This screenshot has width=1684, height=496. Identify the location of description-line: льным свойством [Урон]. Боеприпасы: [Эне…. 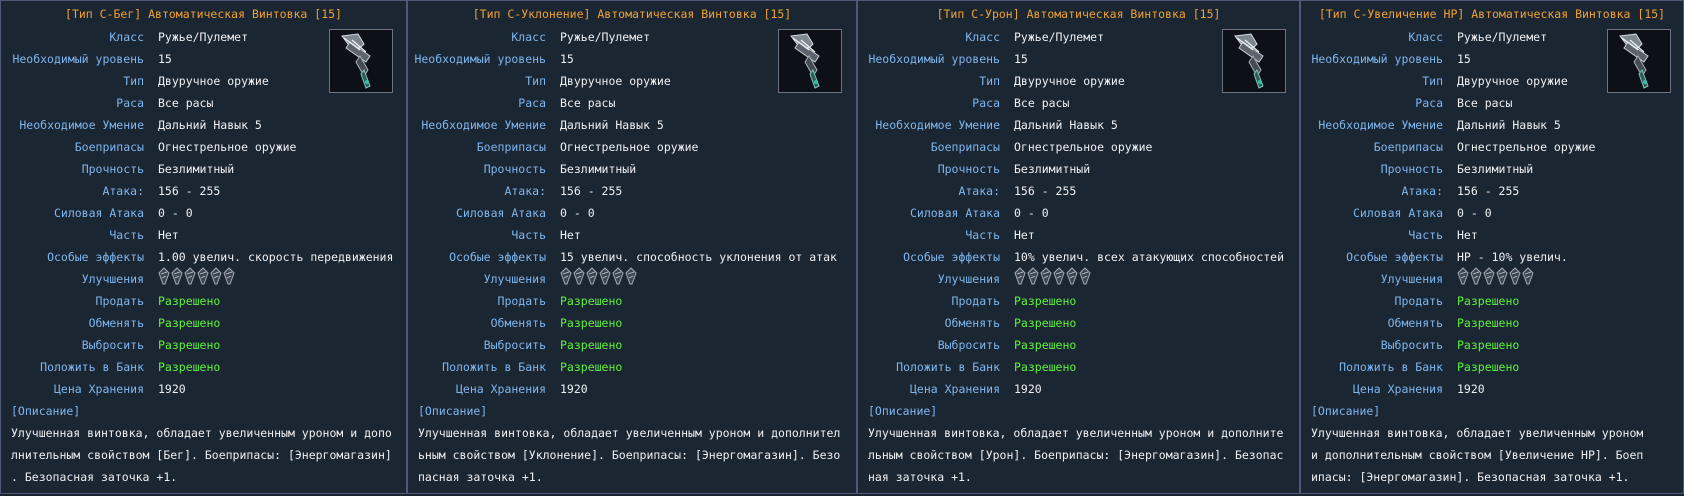
(1076, 455).